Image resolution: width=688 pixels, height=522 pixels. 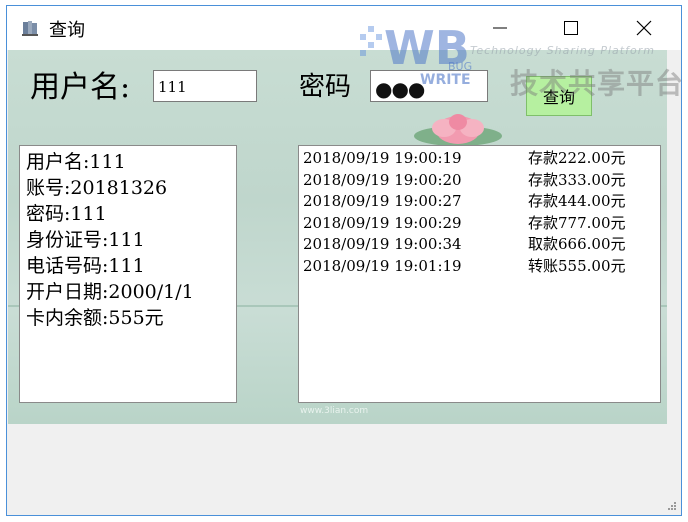 What do you see at coordinates (76, 162) in the screenshot?
I see `account-info-line: 用户名:111` at bounding box center [76, 162].